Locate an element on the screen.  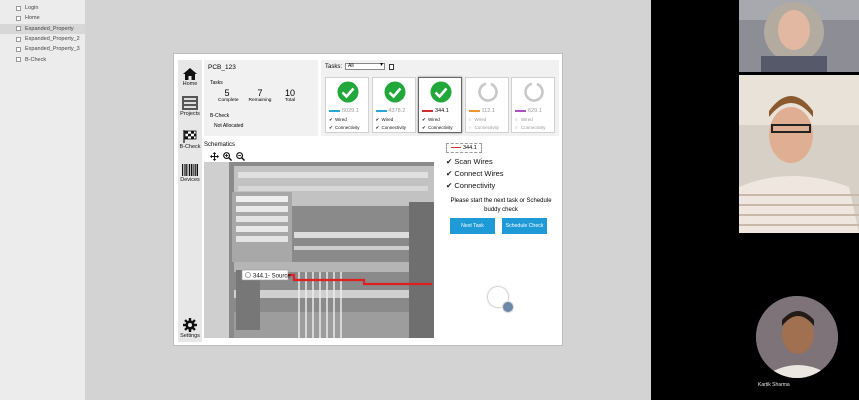
task-card: 629.1 ○ Wired ○ Connectivity is located at coordinates (533, 105).